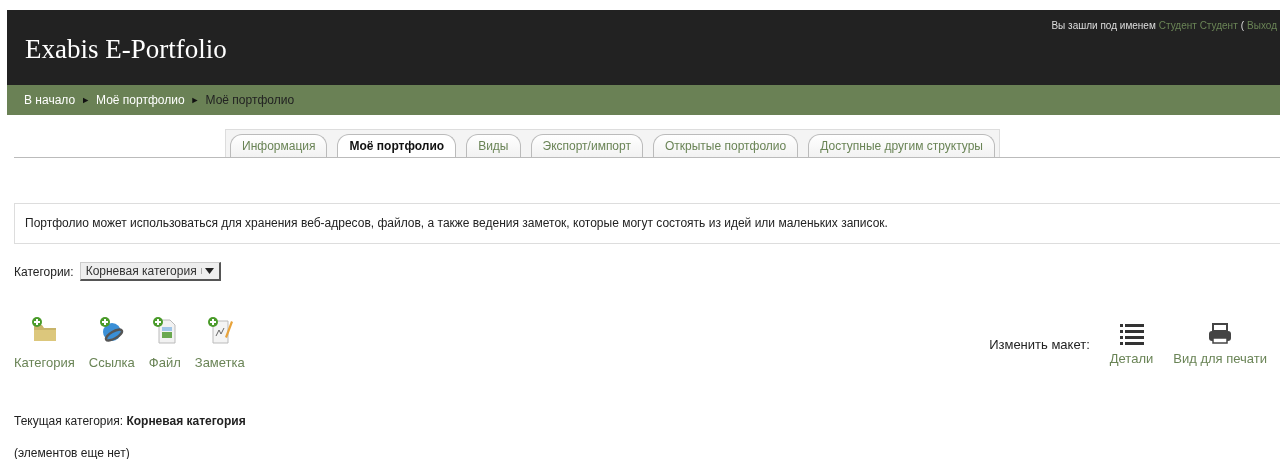  Describe the element at coordinates (150, 271) in the screenshot. I see `category-select: Корневая категория` at that location.